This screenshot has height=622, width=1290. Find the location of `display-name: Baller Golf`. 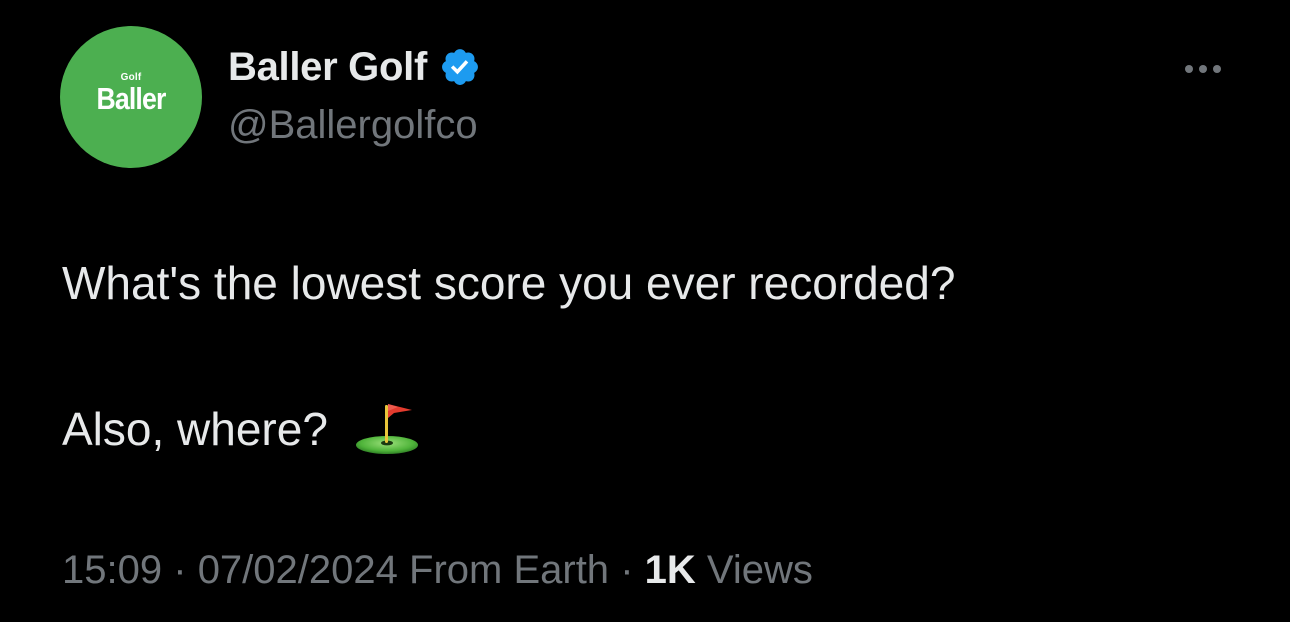

display-name: Baller Golf is located at coordinates (327, 67).